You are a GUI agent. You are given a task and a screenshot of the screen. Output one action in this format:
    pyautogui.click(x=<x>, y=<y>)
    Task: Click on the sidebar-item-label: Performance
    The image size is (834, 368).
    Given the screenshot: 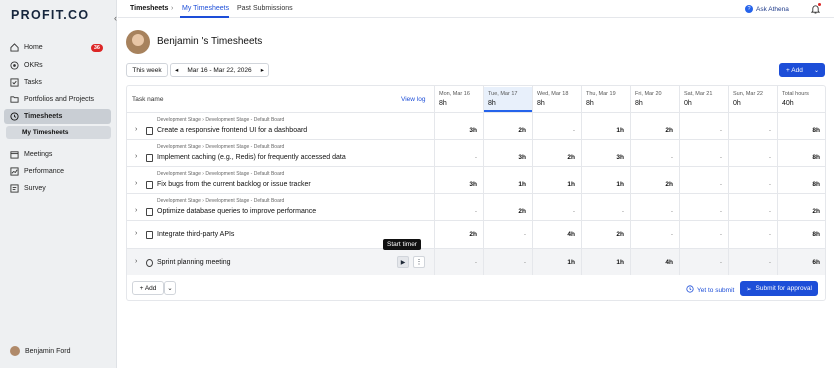 What is the action you would take?
    pyautogui.click(x=44, y=171)
    